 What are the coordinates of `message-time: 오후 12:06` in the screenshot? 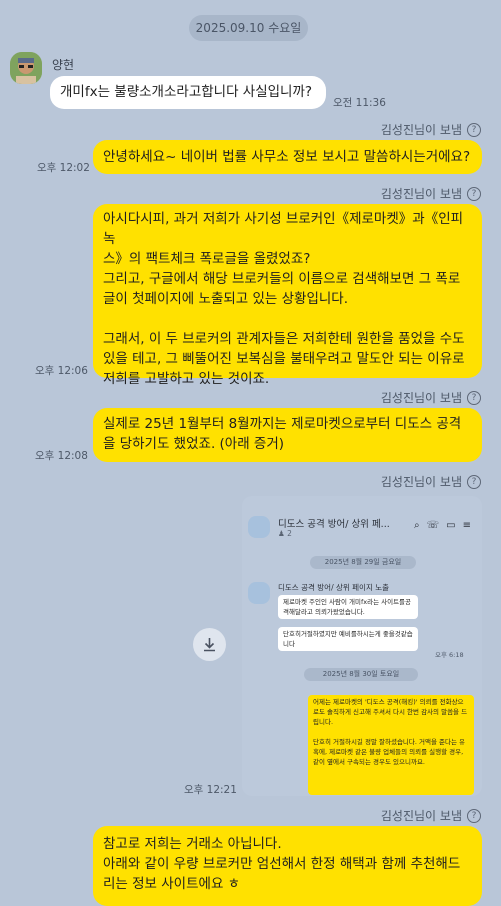 It's located at (61, 371).